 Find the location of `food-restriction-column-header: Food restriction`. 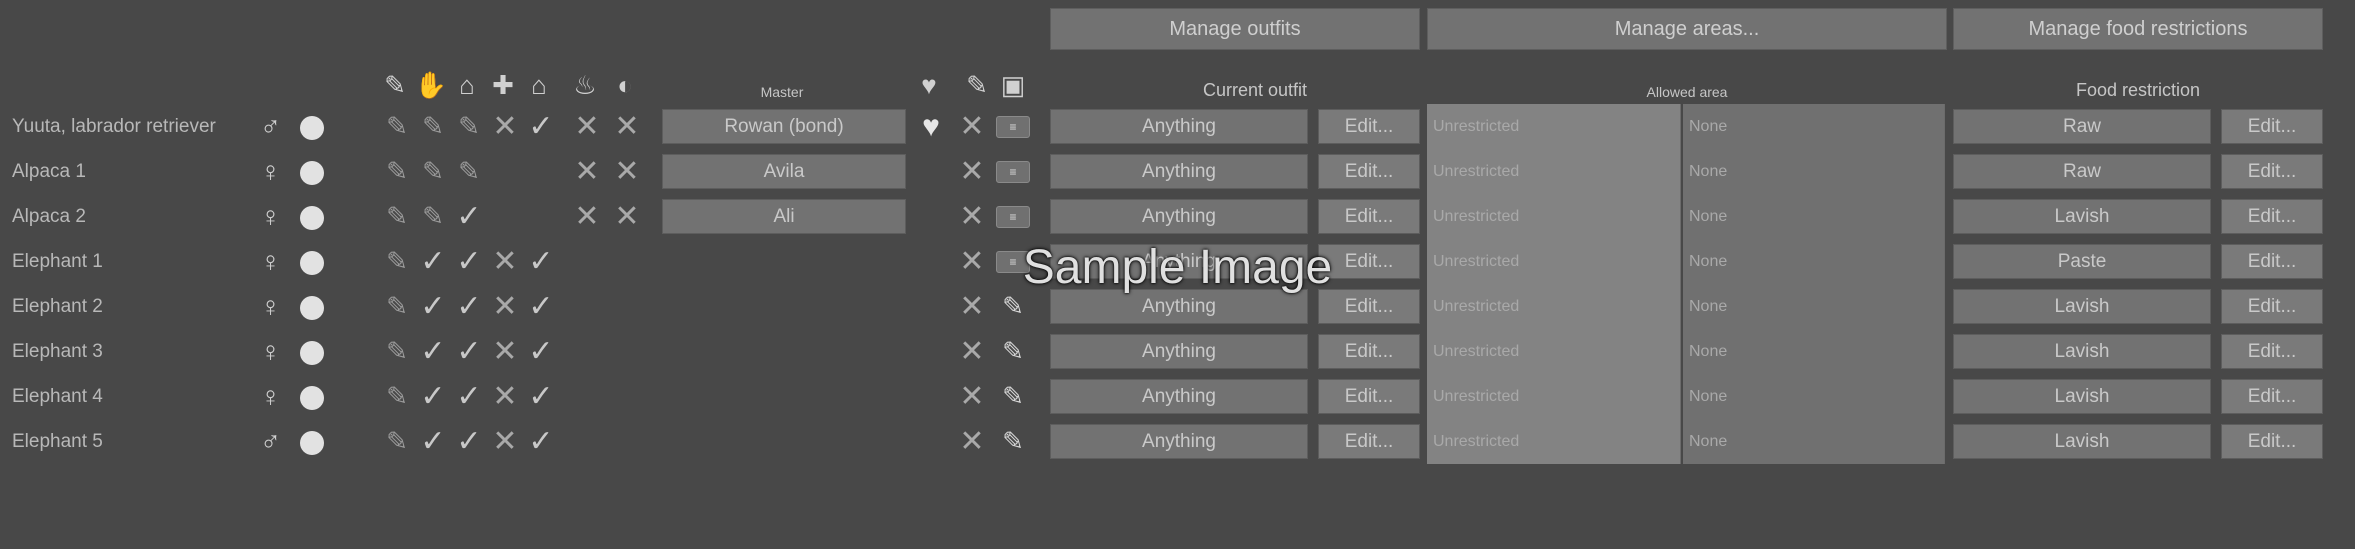

food-restriction-column-header: Food restriction is located at coordinates (2138, 90).